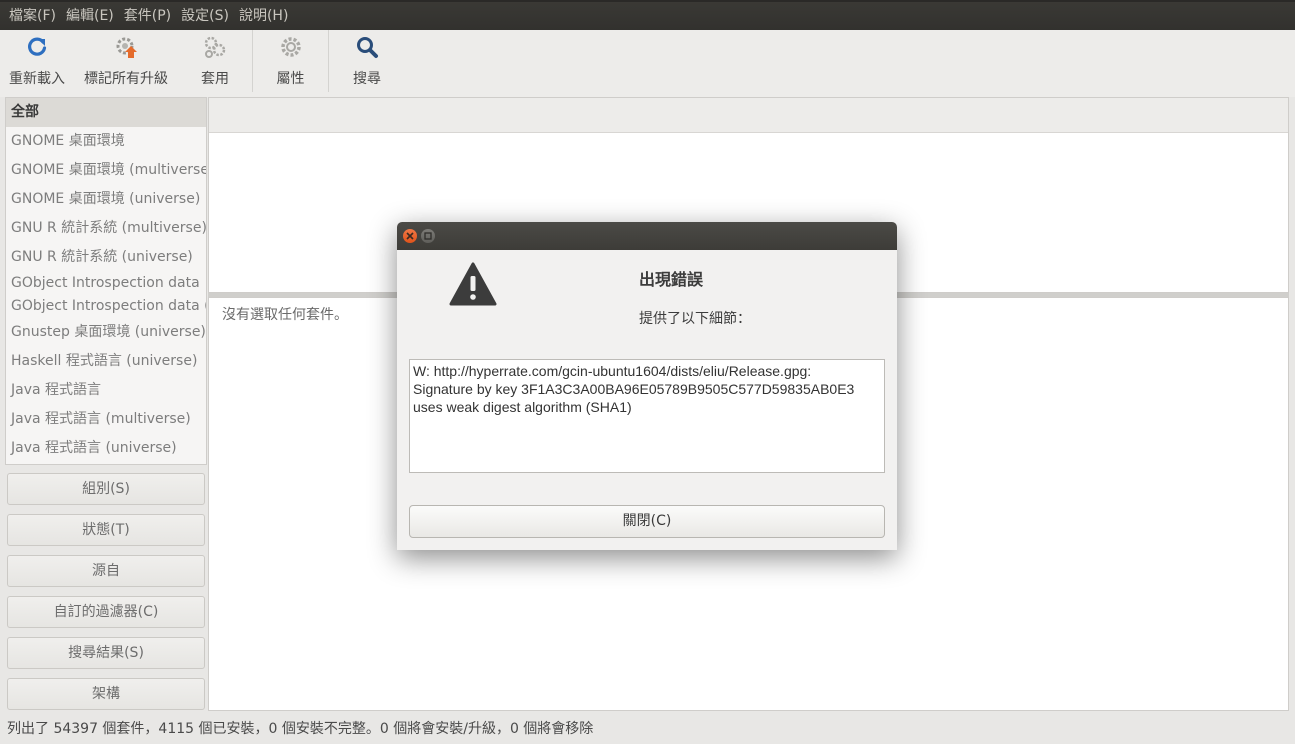 The height and width of the screenshot is (744, 1295). What do you see at coordinates (671, 279) in the screenshot?
I see `dialog-title: 出現錯誤` at bounding box center [671, 279].